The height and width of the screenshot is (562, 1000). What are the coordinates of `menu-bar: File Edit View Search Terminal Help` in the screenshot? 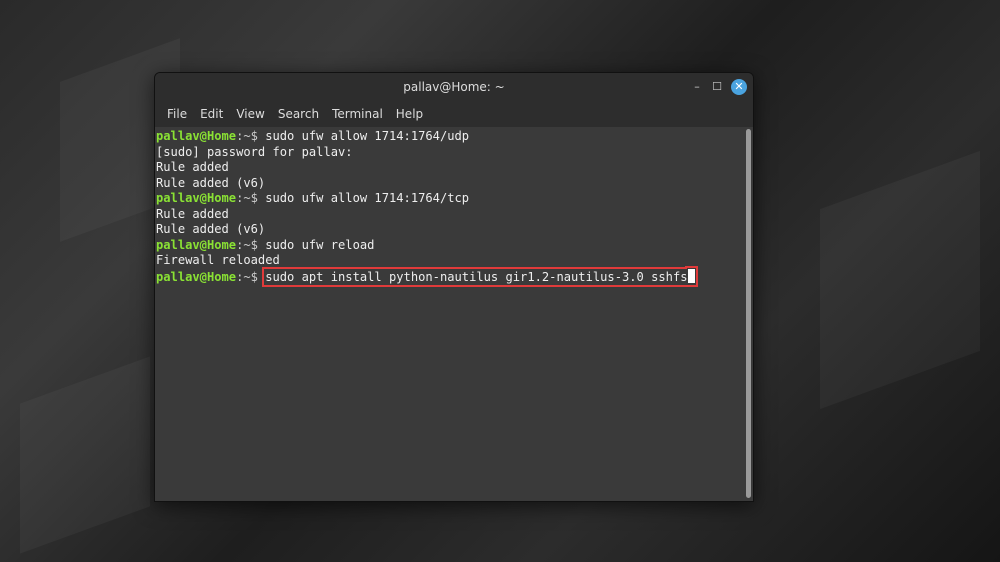 It's located at (454, 114).